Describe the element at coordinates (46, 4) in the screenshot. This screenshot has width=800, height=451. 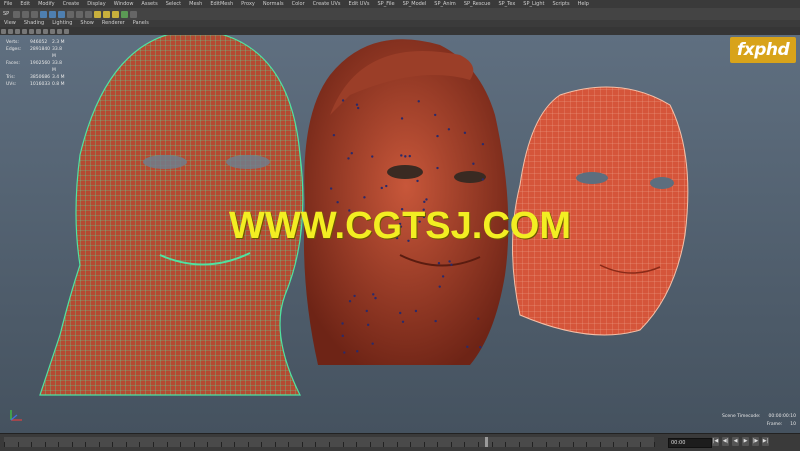
I see `menu-modify: Modify` at that location.